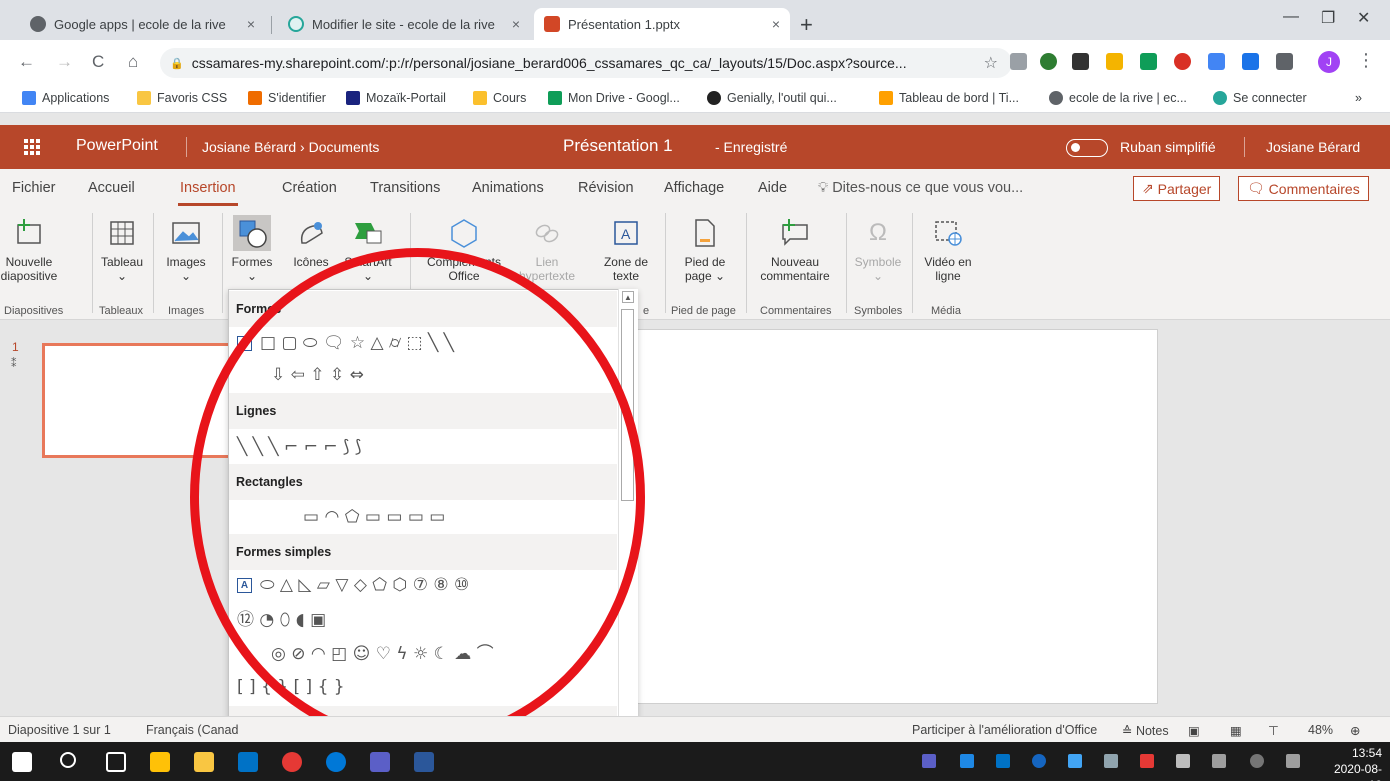  I want to click on breadcrumb: Josiane Bérard › Documents, so click(290, 147).